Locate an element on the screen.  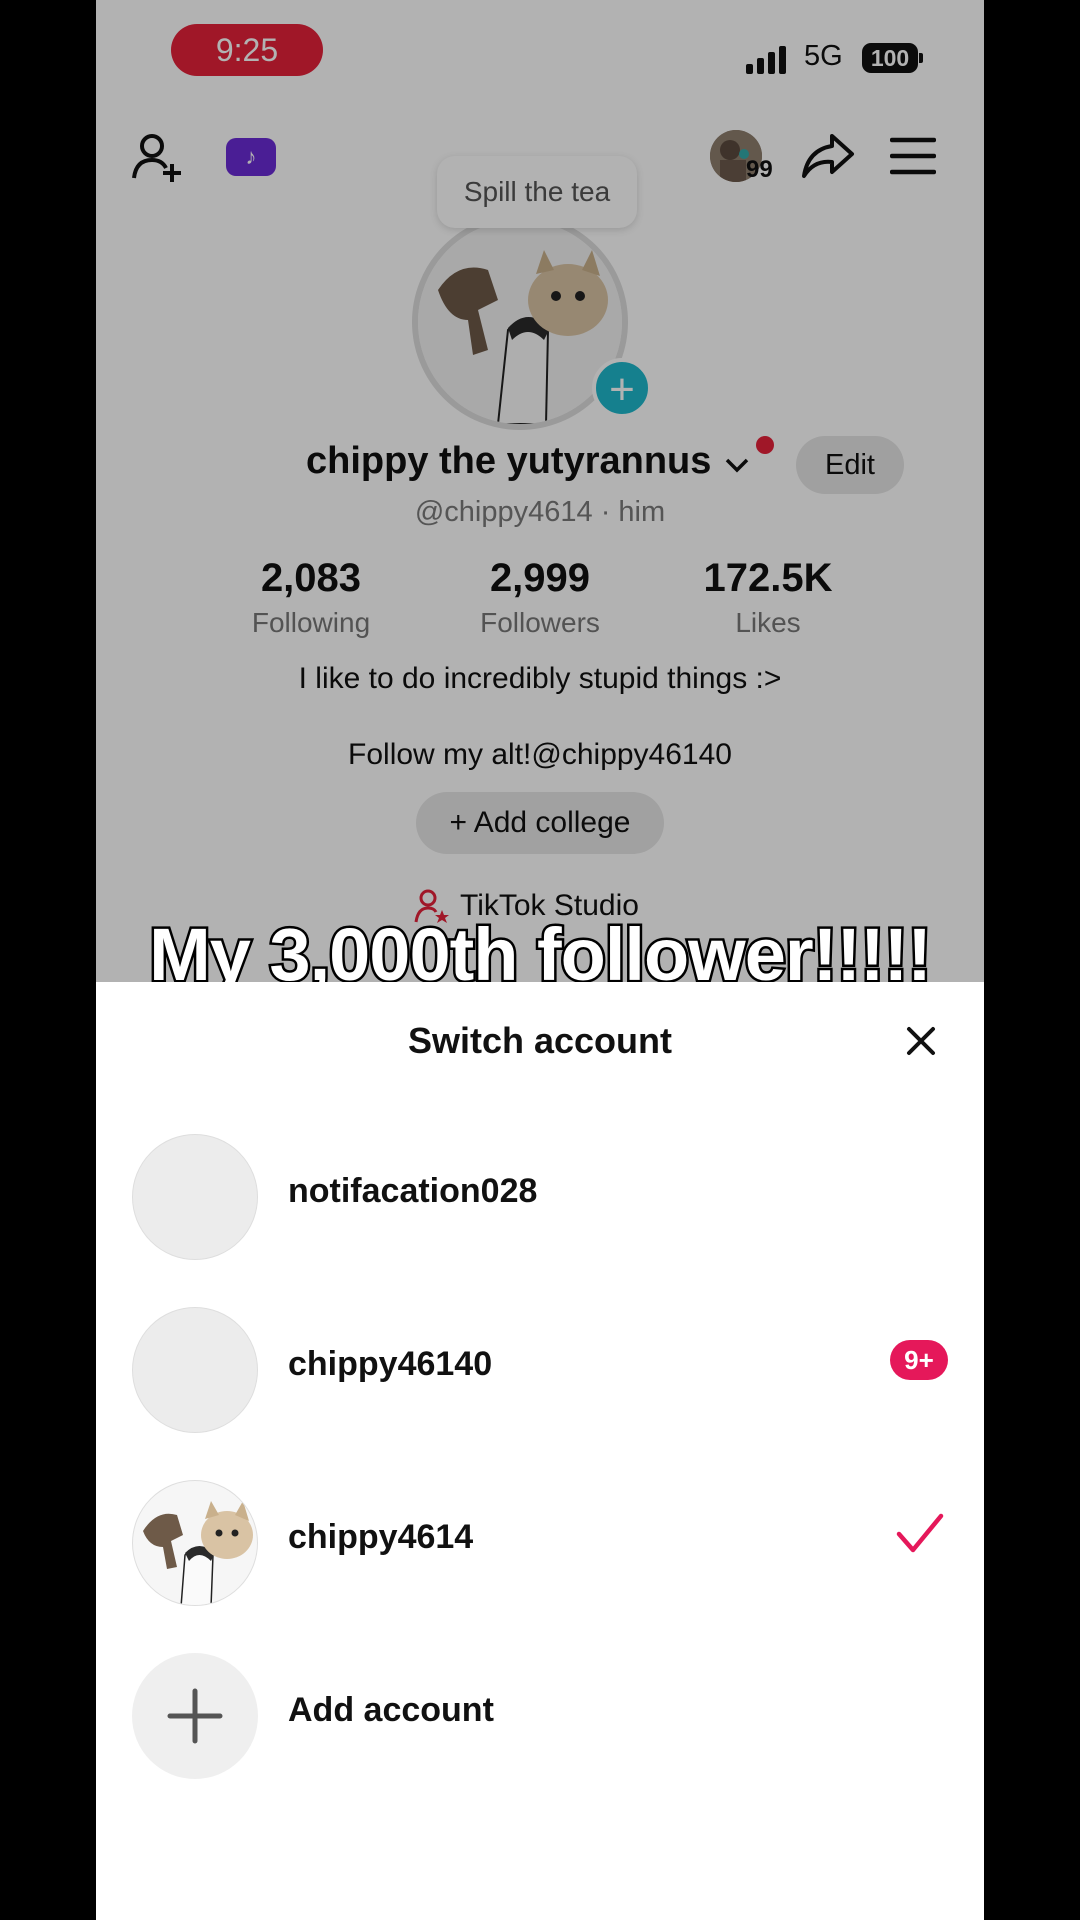
account-row: chippy4614 is located at coordinates (540, 1533).